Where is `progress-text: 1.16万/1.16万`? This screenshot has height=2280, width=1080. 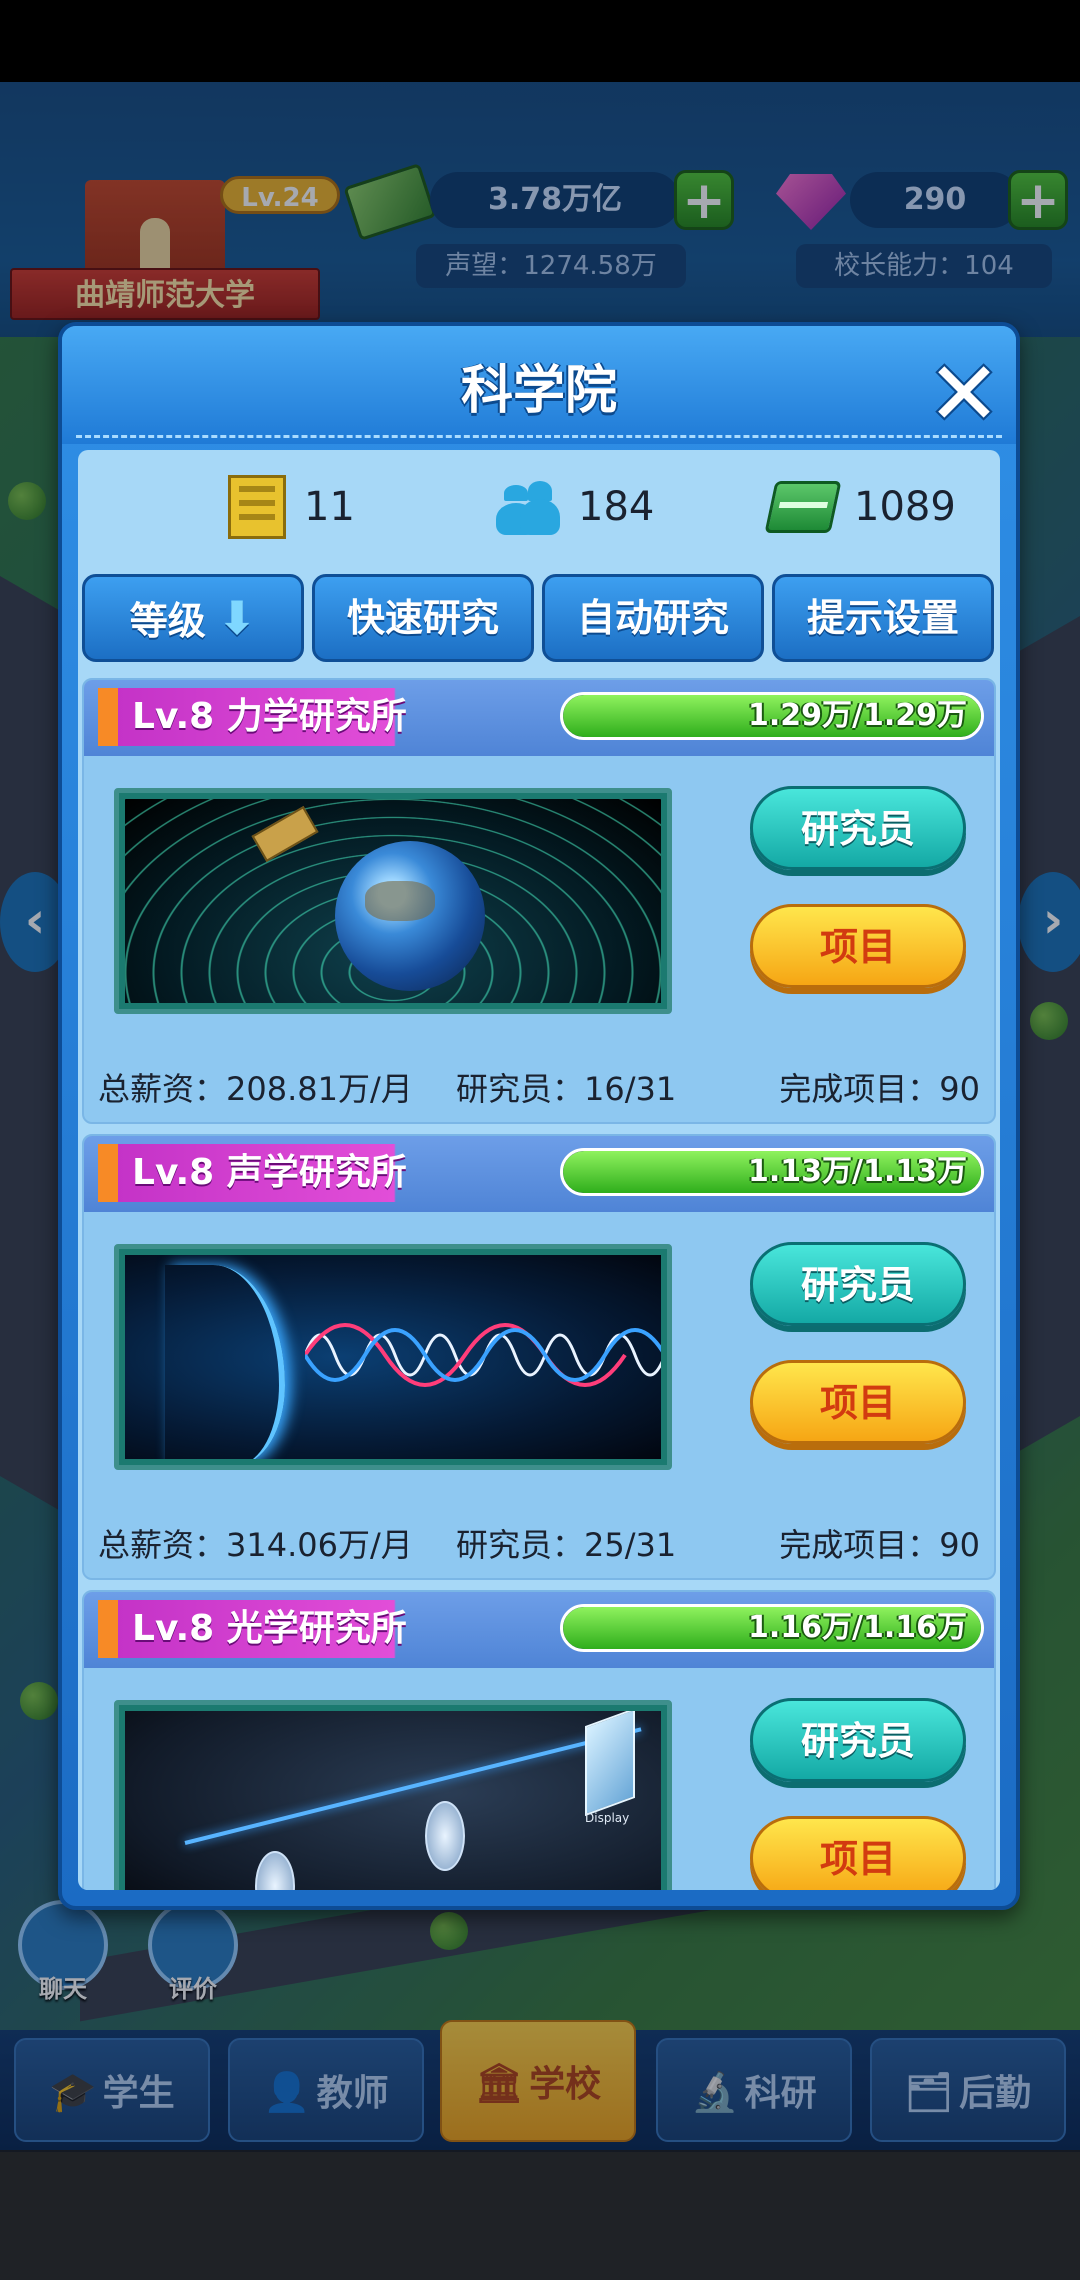
progress-text: 1.16万/1.16万 is located at coordinates (857, 1627).